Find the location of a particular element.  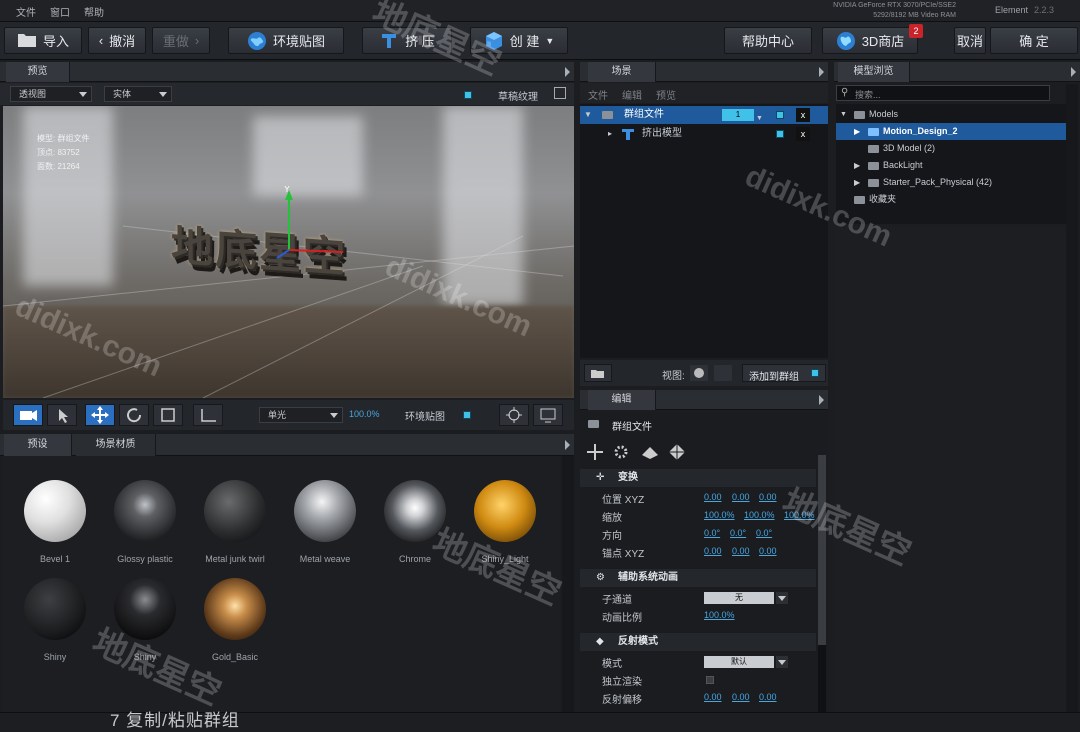

undo-button: ‹ 撤消 is located at coordinates (117, 40).